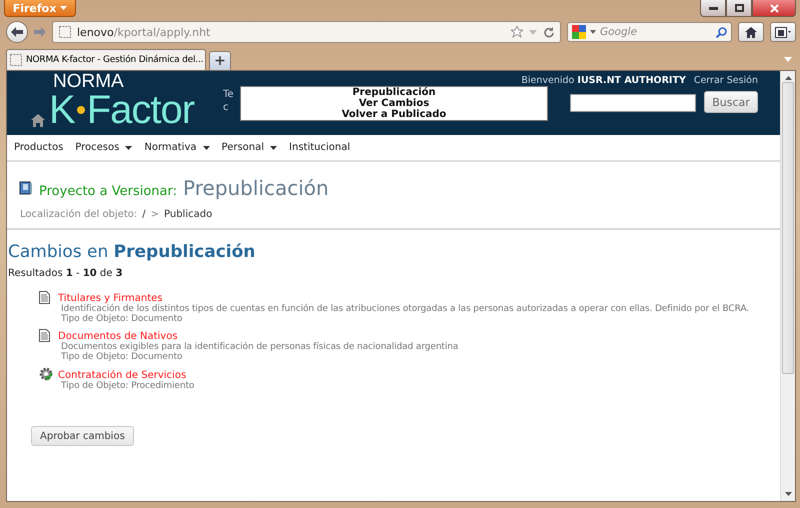 This screenshot has width=800, height=508. Describe the element at coordinates (633, 103) in the screenshot. I see `search-field` at that location.